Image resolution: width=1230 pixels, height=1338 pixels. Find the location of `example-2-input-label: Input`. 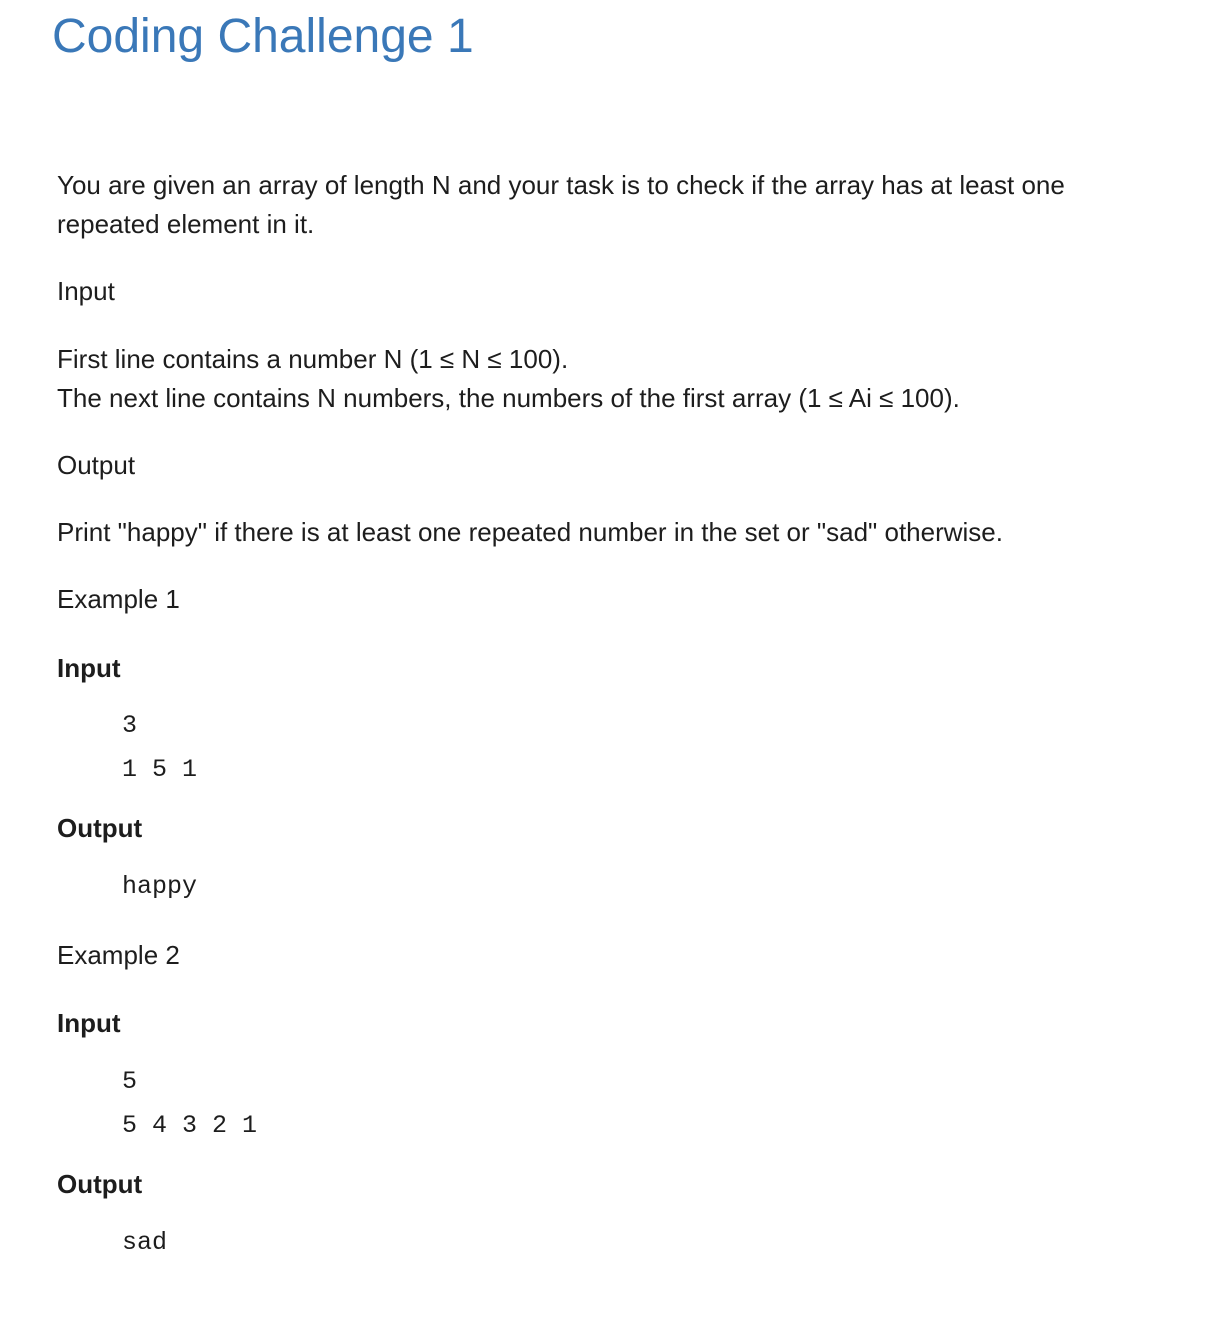

example-2-input-label: Input is located at coordinates (89, 1023).